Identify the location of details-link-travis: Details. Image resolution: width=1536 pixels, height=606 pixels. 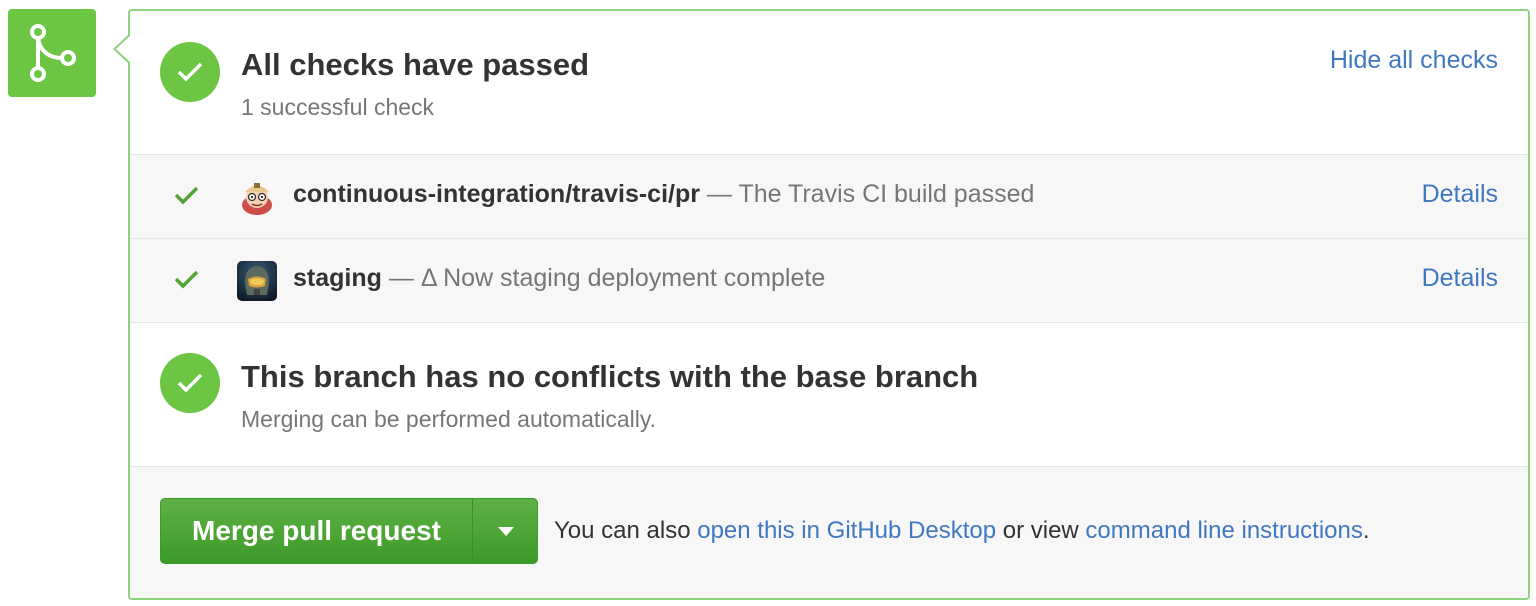
(1460, 194).